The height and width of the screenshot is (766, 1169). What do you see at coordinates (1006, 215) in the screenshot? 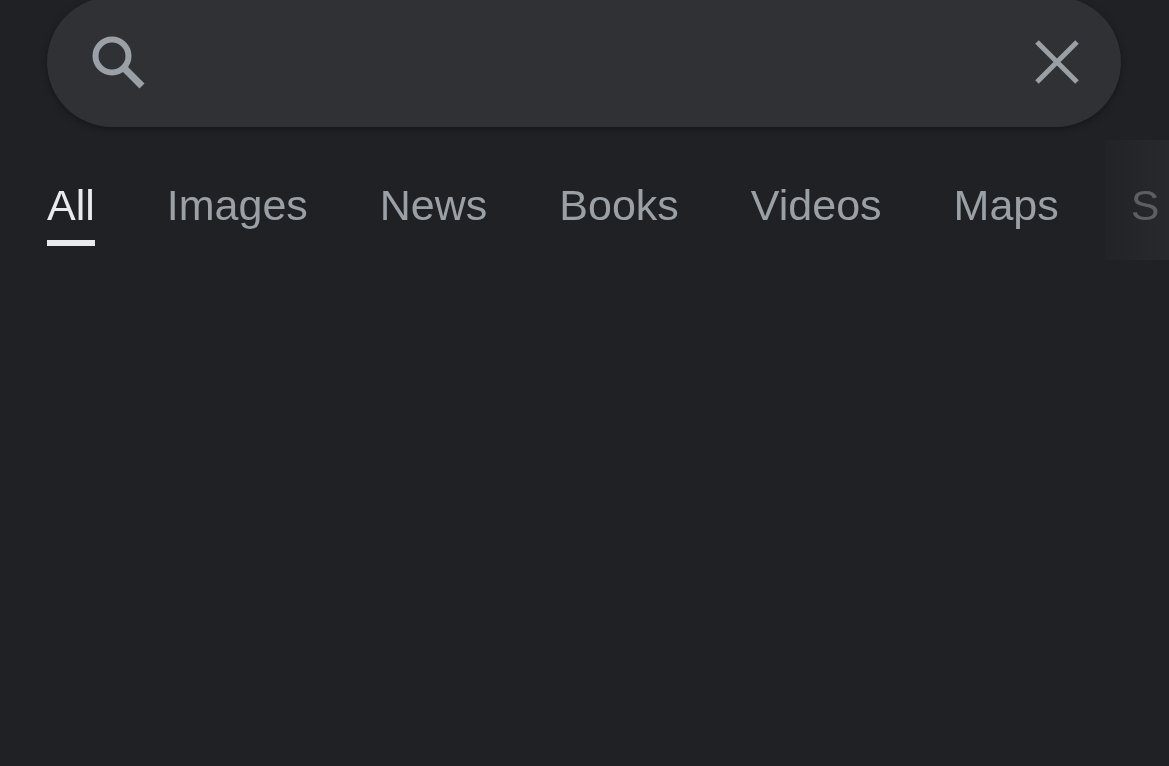
I see `tab: Maps` at bounding box center [1006, 215].